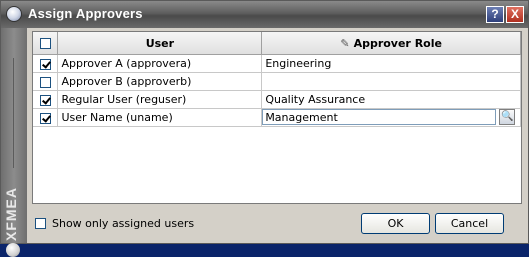 This screenshot has height=257, width=529. I want to click on user-cell: Regular User (reguser), so click(160, 99).